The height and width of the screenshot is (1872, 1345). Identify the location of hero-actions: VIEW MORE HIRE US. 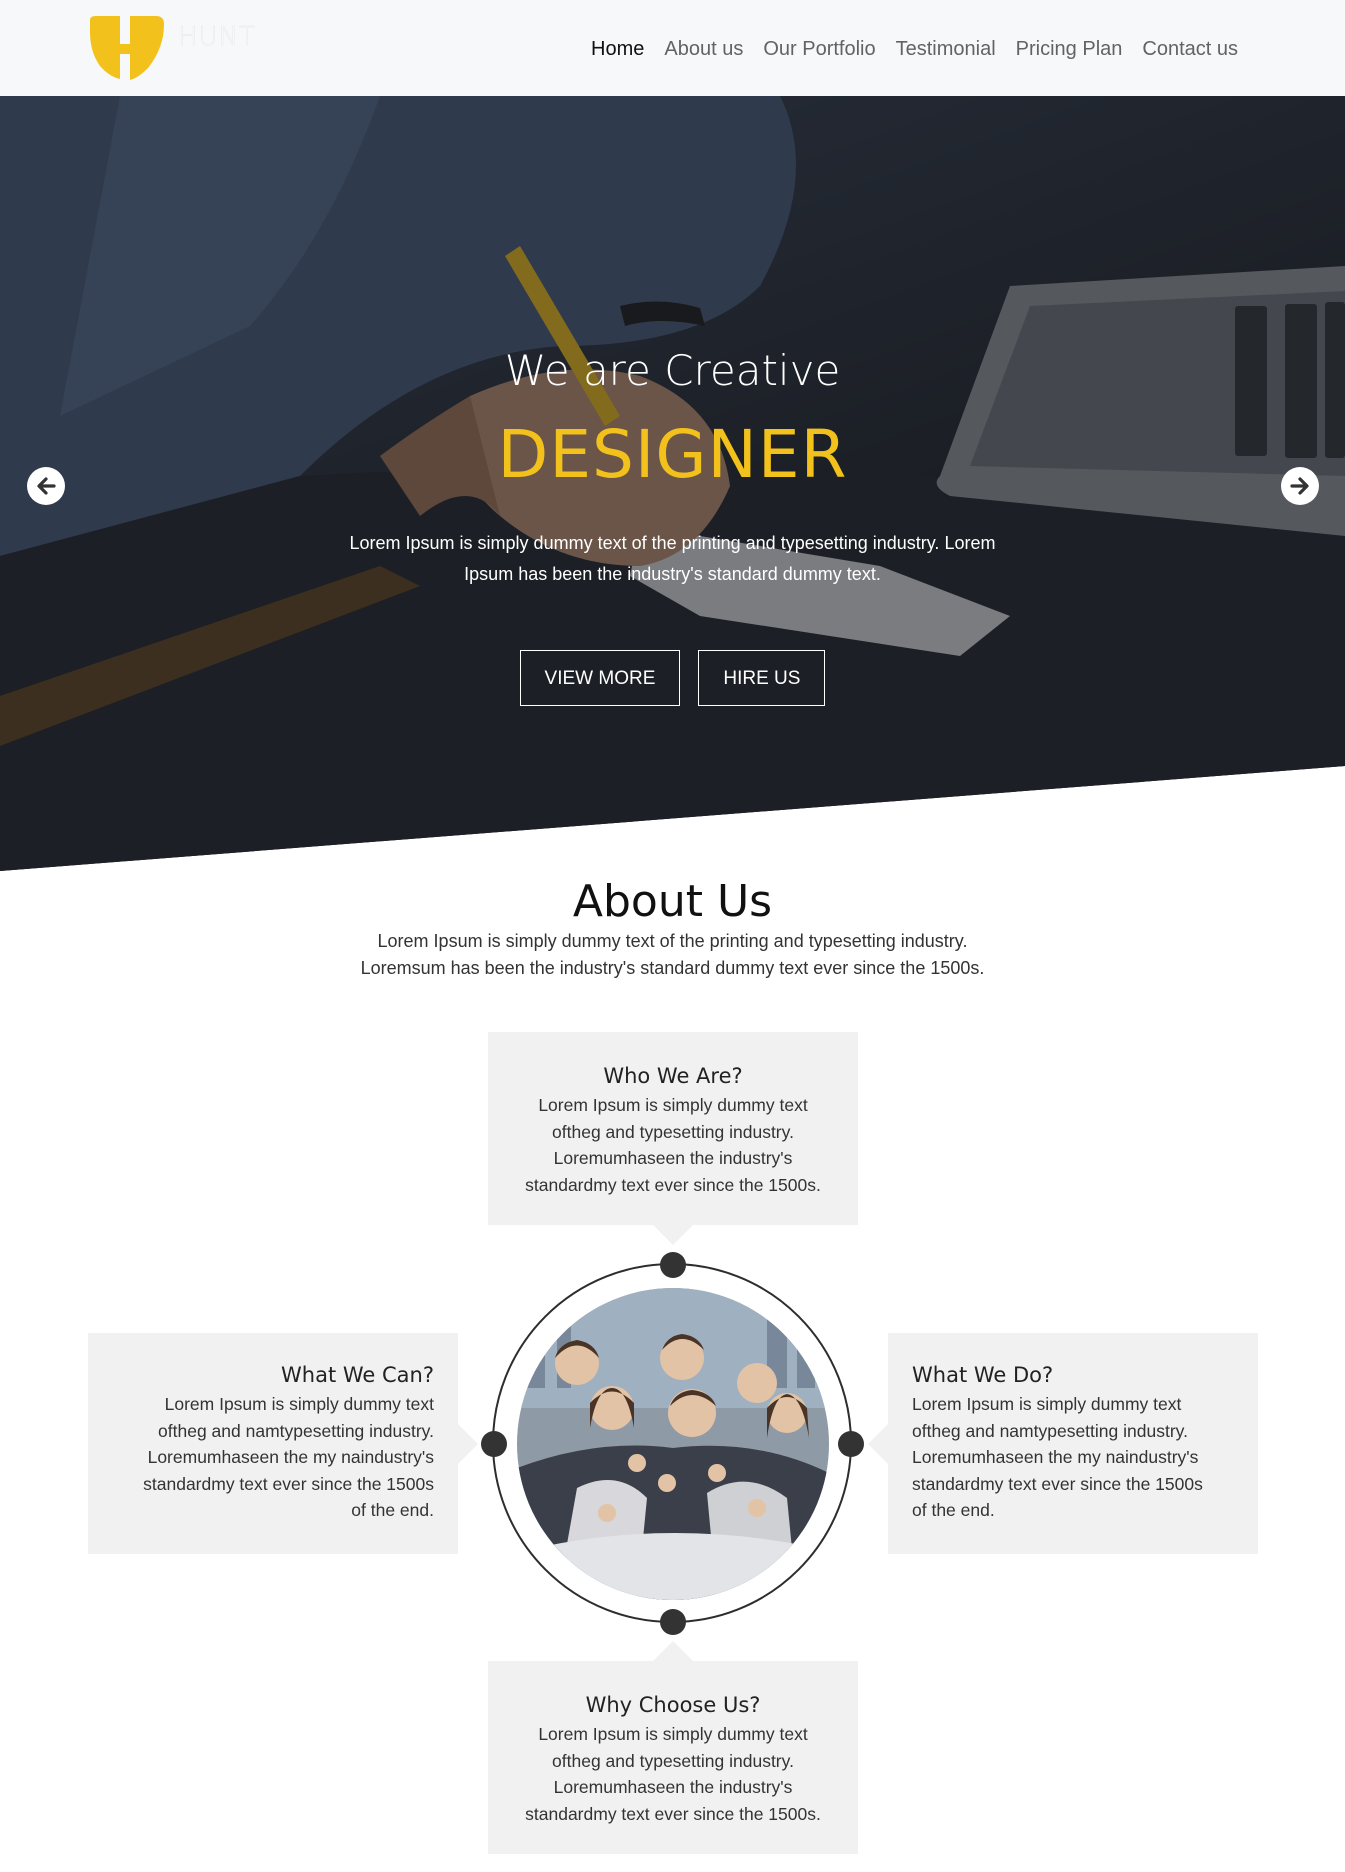
(672, 678).